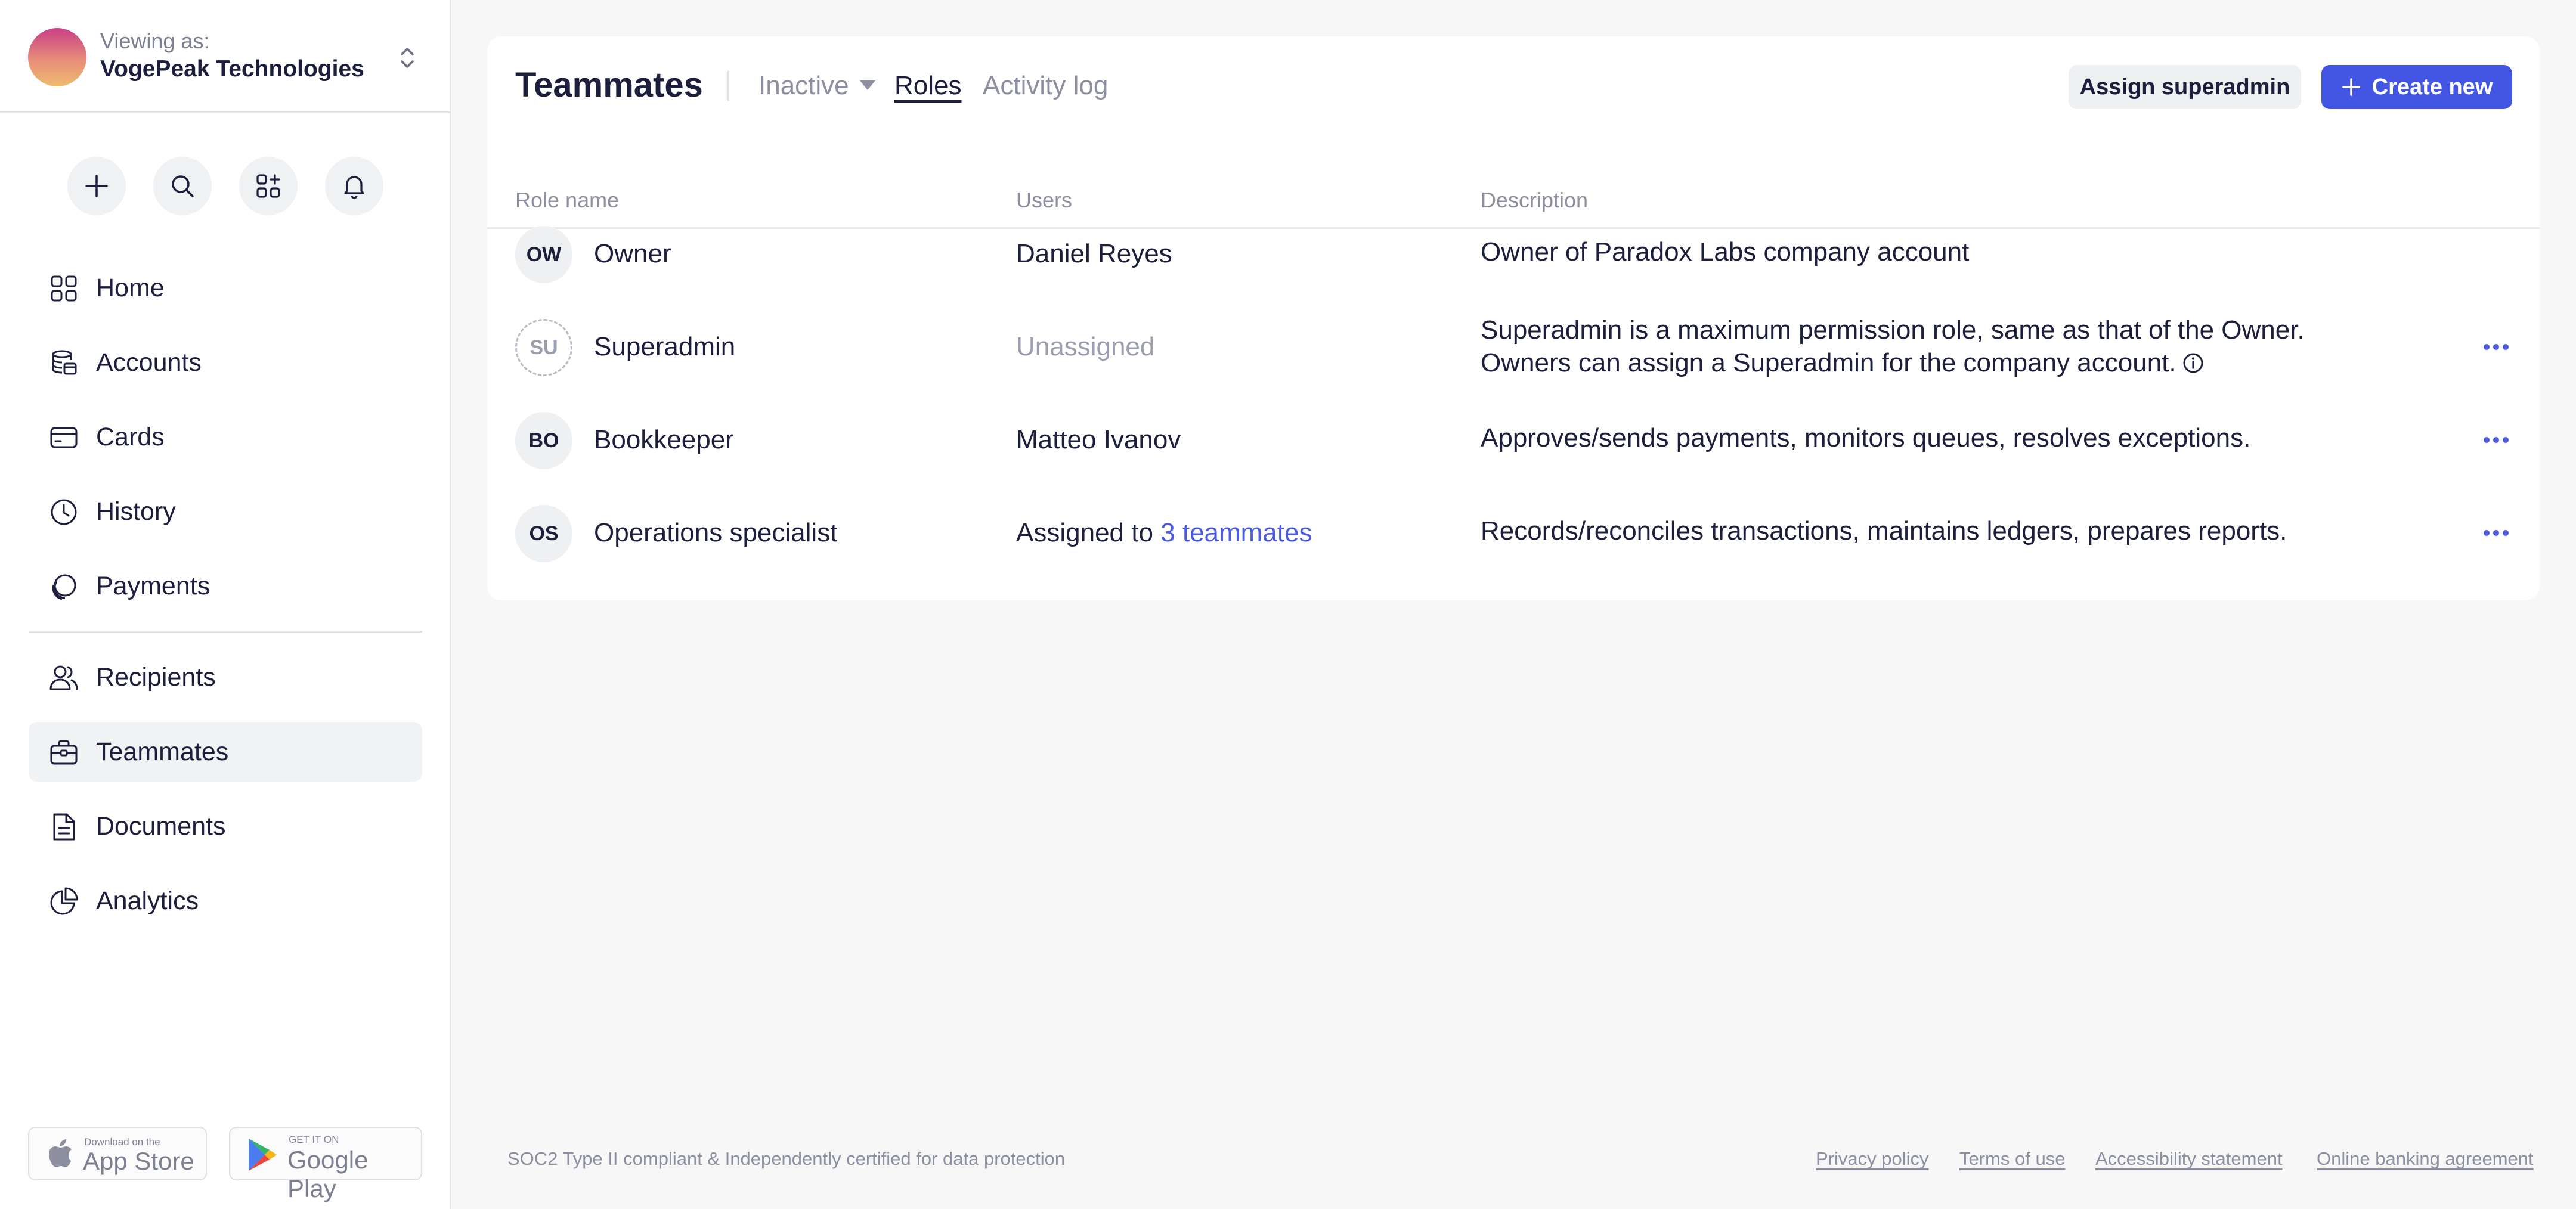 This screenshot has height=1209, width=2576. I want to click on role-initials-badge: OS, so click(543, 533).